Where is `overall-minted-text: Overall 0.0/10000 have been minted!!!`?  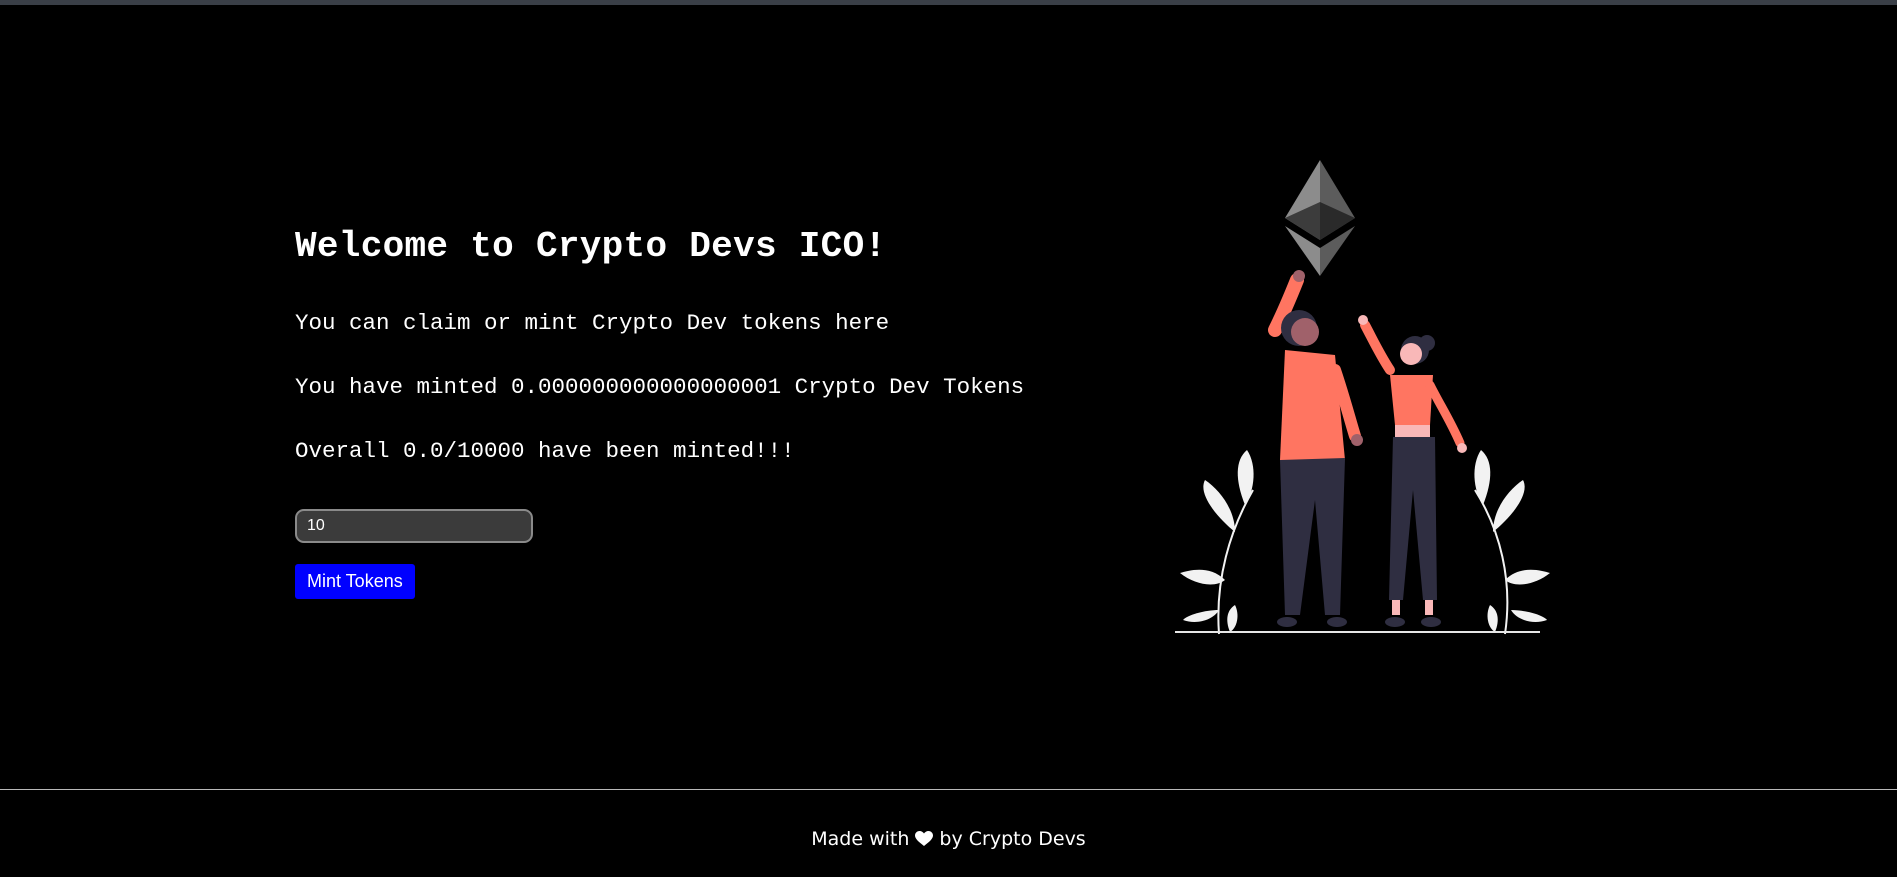 overall-minted-text: Overall 0.0/10000 have been minted!!! is located at coordinates (545, 451).